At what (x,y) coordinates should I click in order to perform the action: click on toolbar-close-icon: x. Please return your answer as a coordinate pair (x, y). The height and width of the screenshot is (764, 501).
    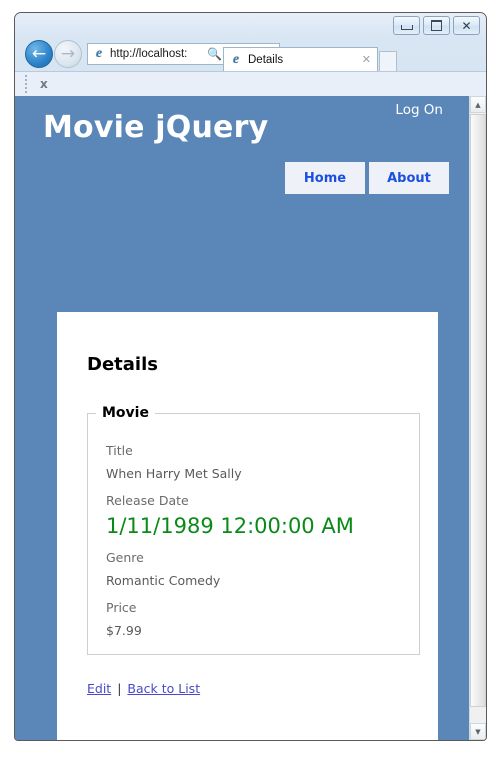
    Looking at the image, I should click on (44, 84).